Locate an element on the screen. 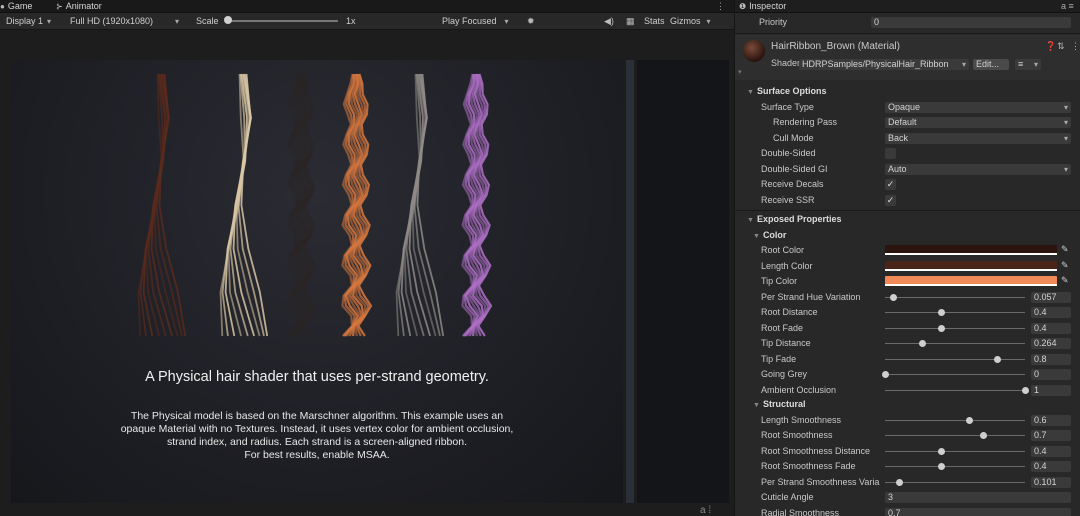 Image resolution: width=1080 pixels, height=516 pixels. slider-value-field: 0.8 is located at coordinates (1051, 359).